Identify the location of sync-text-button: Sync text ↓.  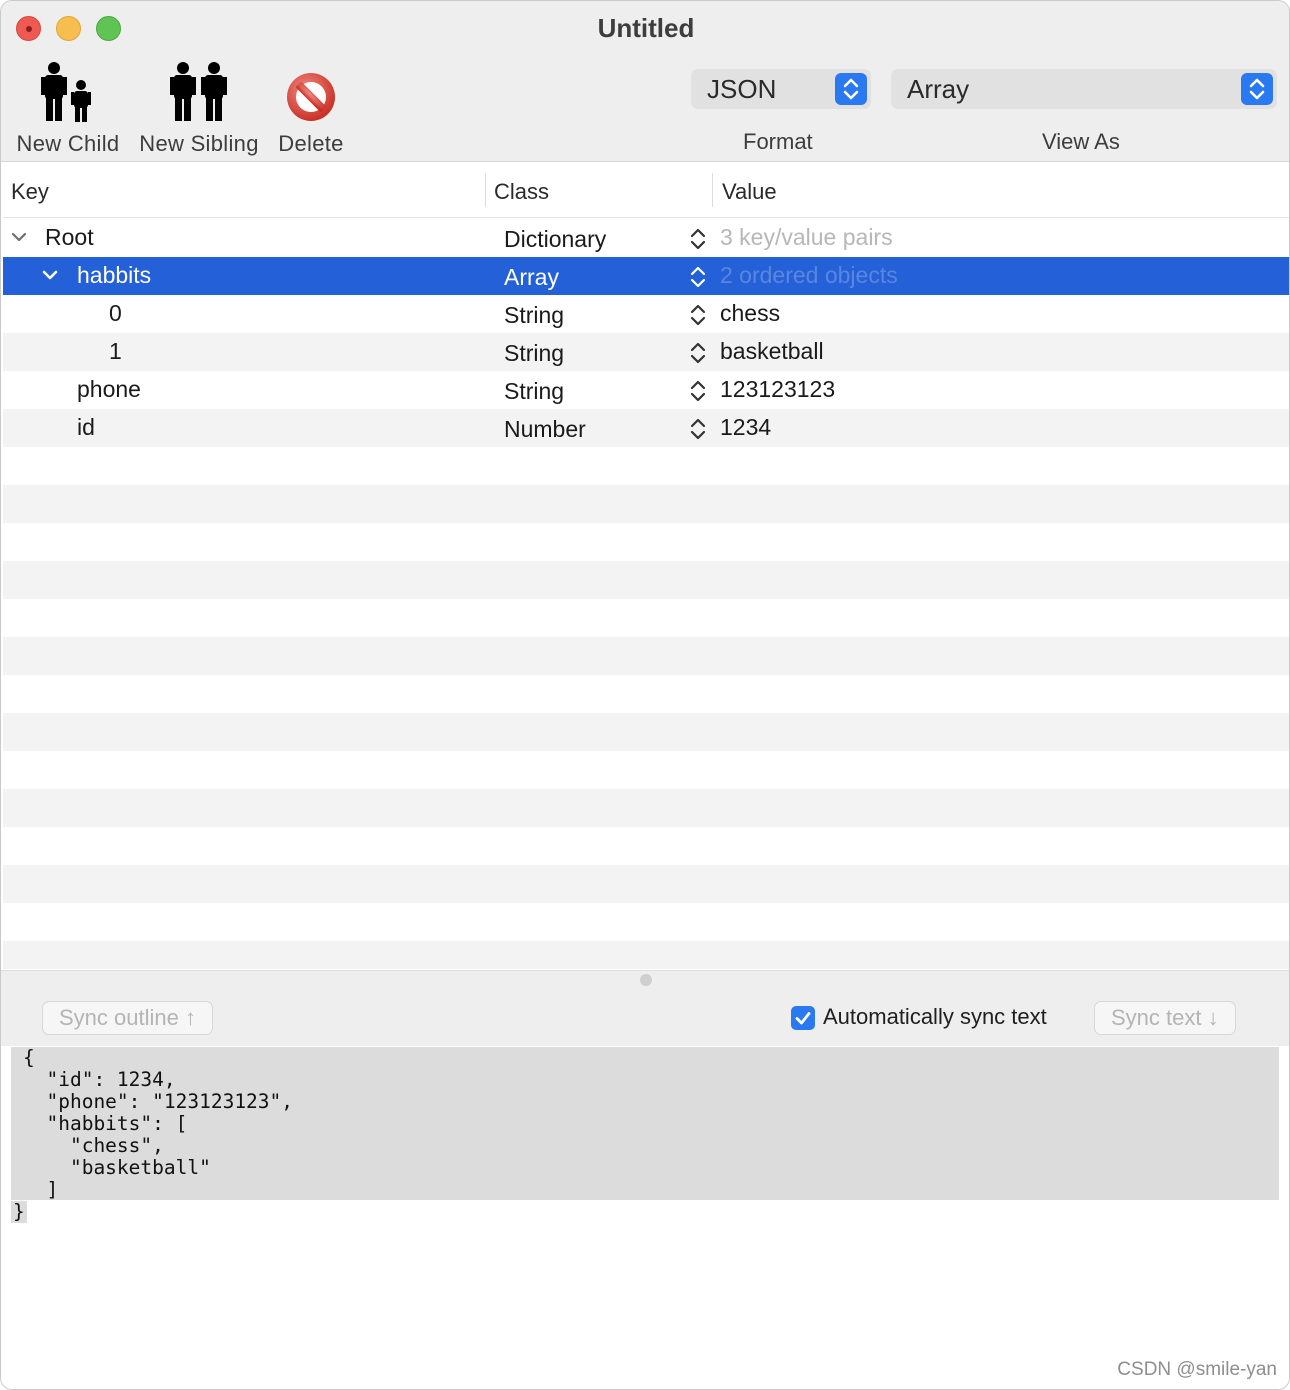
(1165, 1018).